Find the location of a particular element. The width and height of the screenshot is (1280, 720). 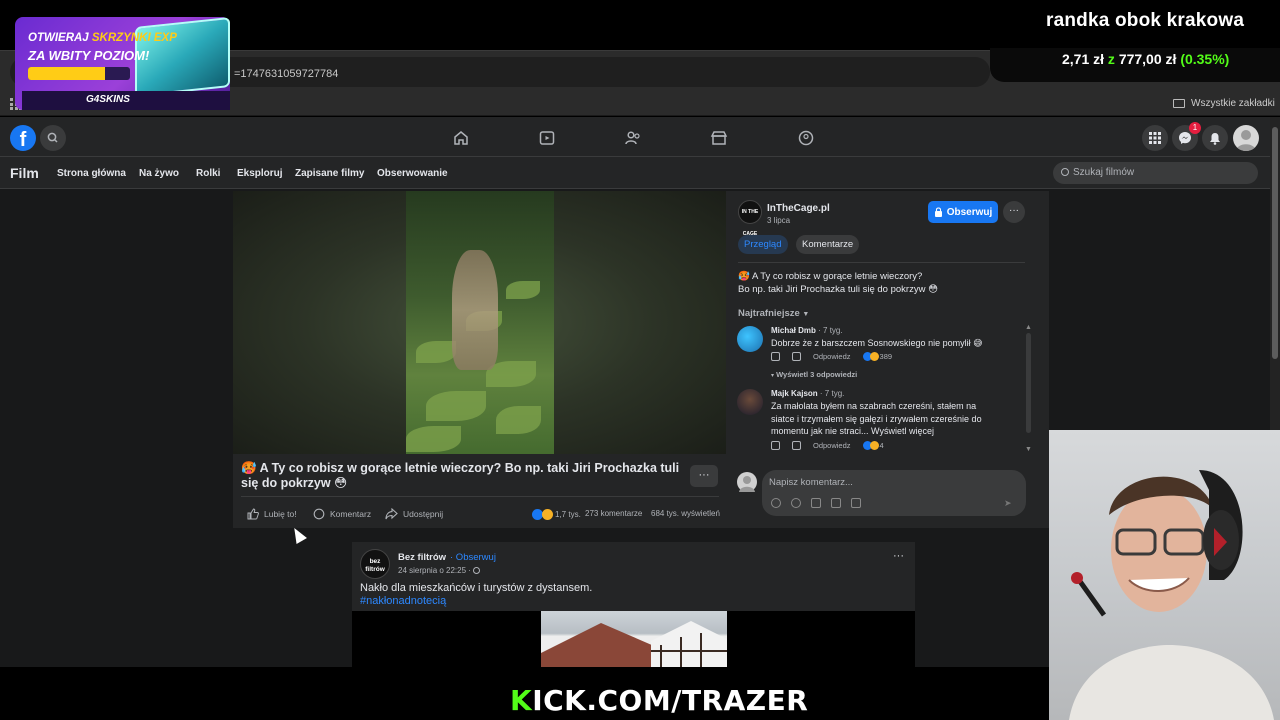

send-icon: ➤ is located at coordinates (1008, 503).